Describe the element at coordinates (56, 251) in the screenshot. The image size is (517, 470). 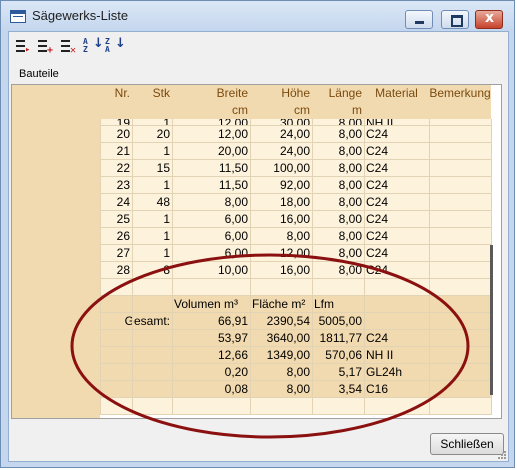
I see `grid-row-header-column` at that location.